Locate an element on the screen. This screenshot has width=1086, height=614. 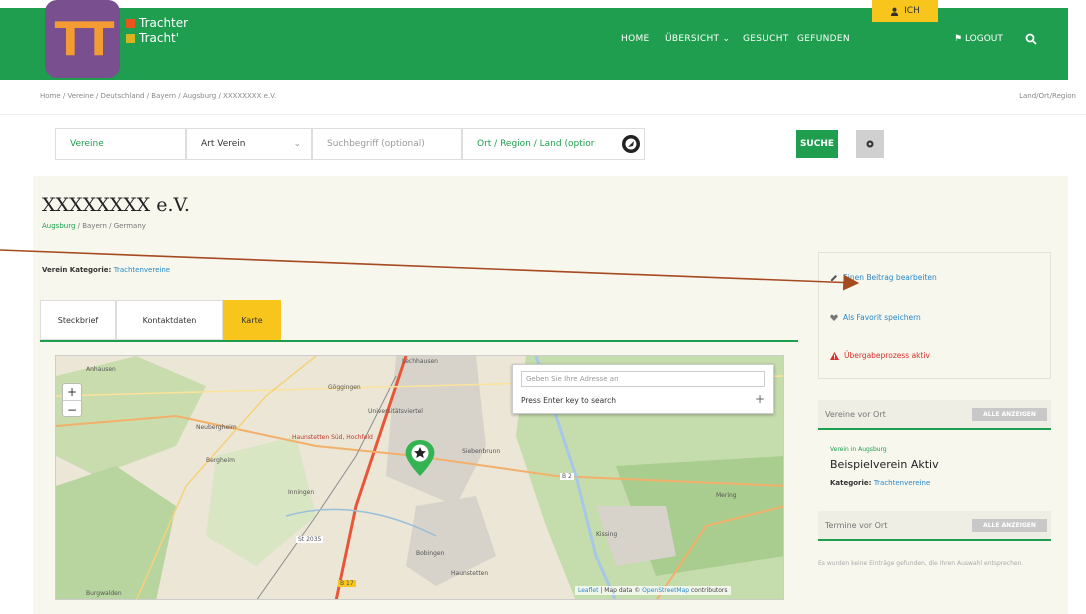
tab-kontaktdaten: Kontaktdaten is located at coordinates (169, 320).